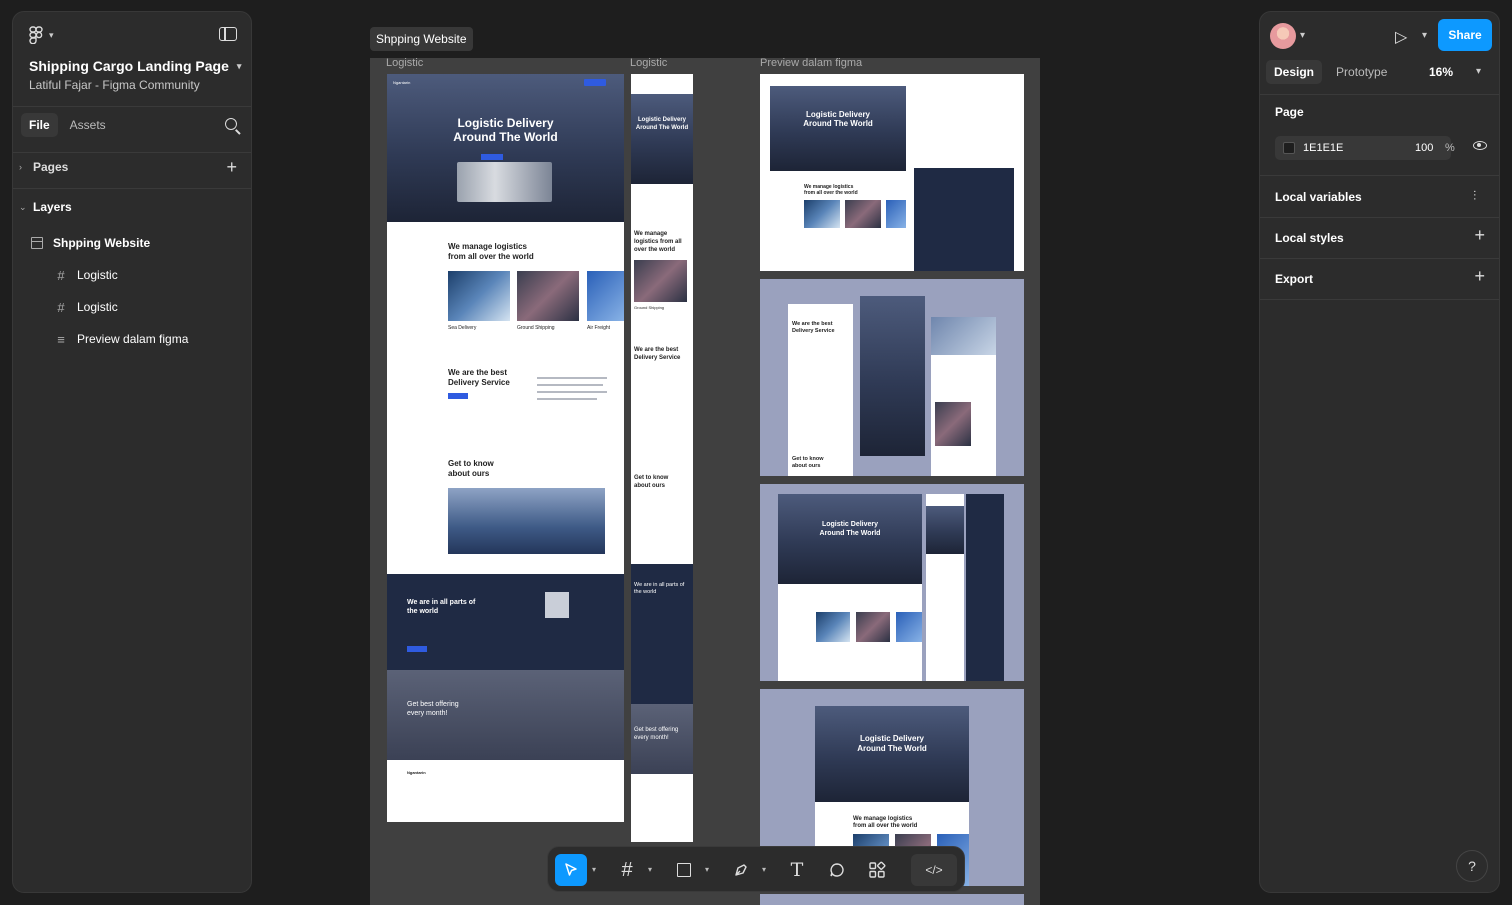 Image resolution: width=1512 pixels, height=905 pixels. What do you see at coordinates (1480, 145) in the screenshot?
I see `eye-icon` at bounding box center [1480, 145].